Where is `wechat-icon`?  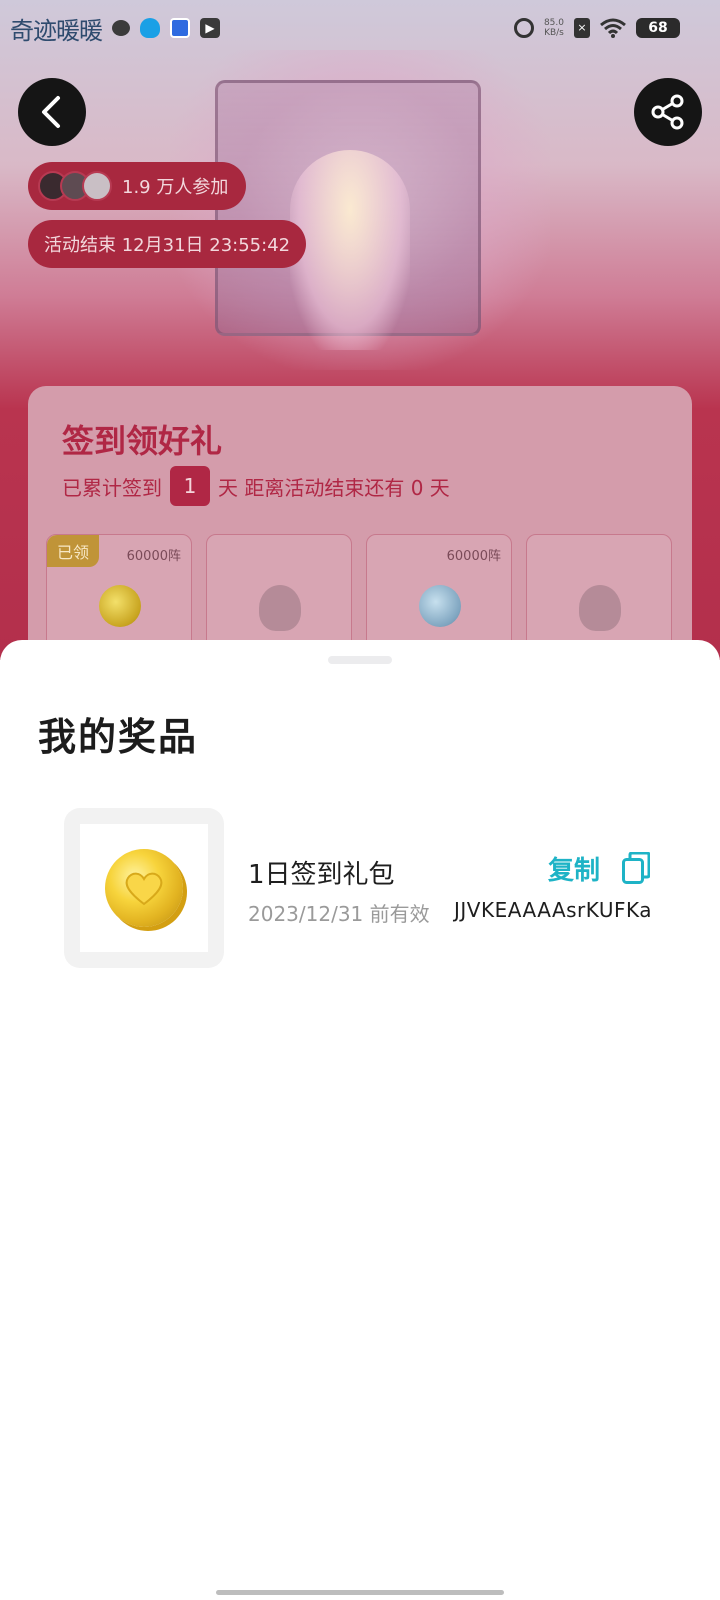 wechat-icon is located at coordinates (121, 28).